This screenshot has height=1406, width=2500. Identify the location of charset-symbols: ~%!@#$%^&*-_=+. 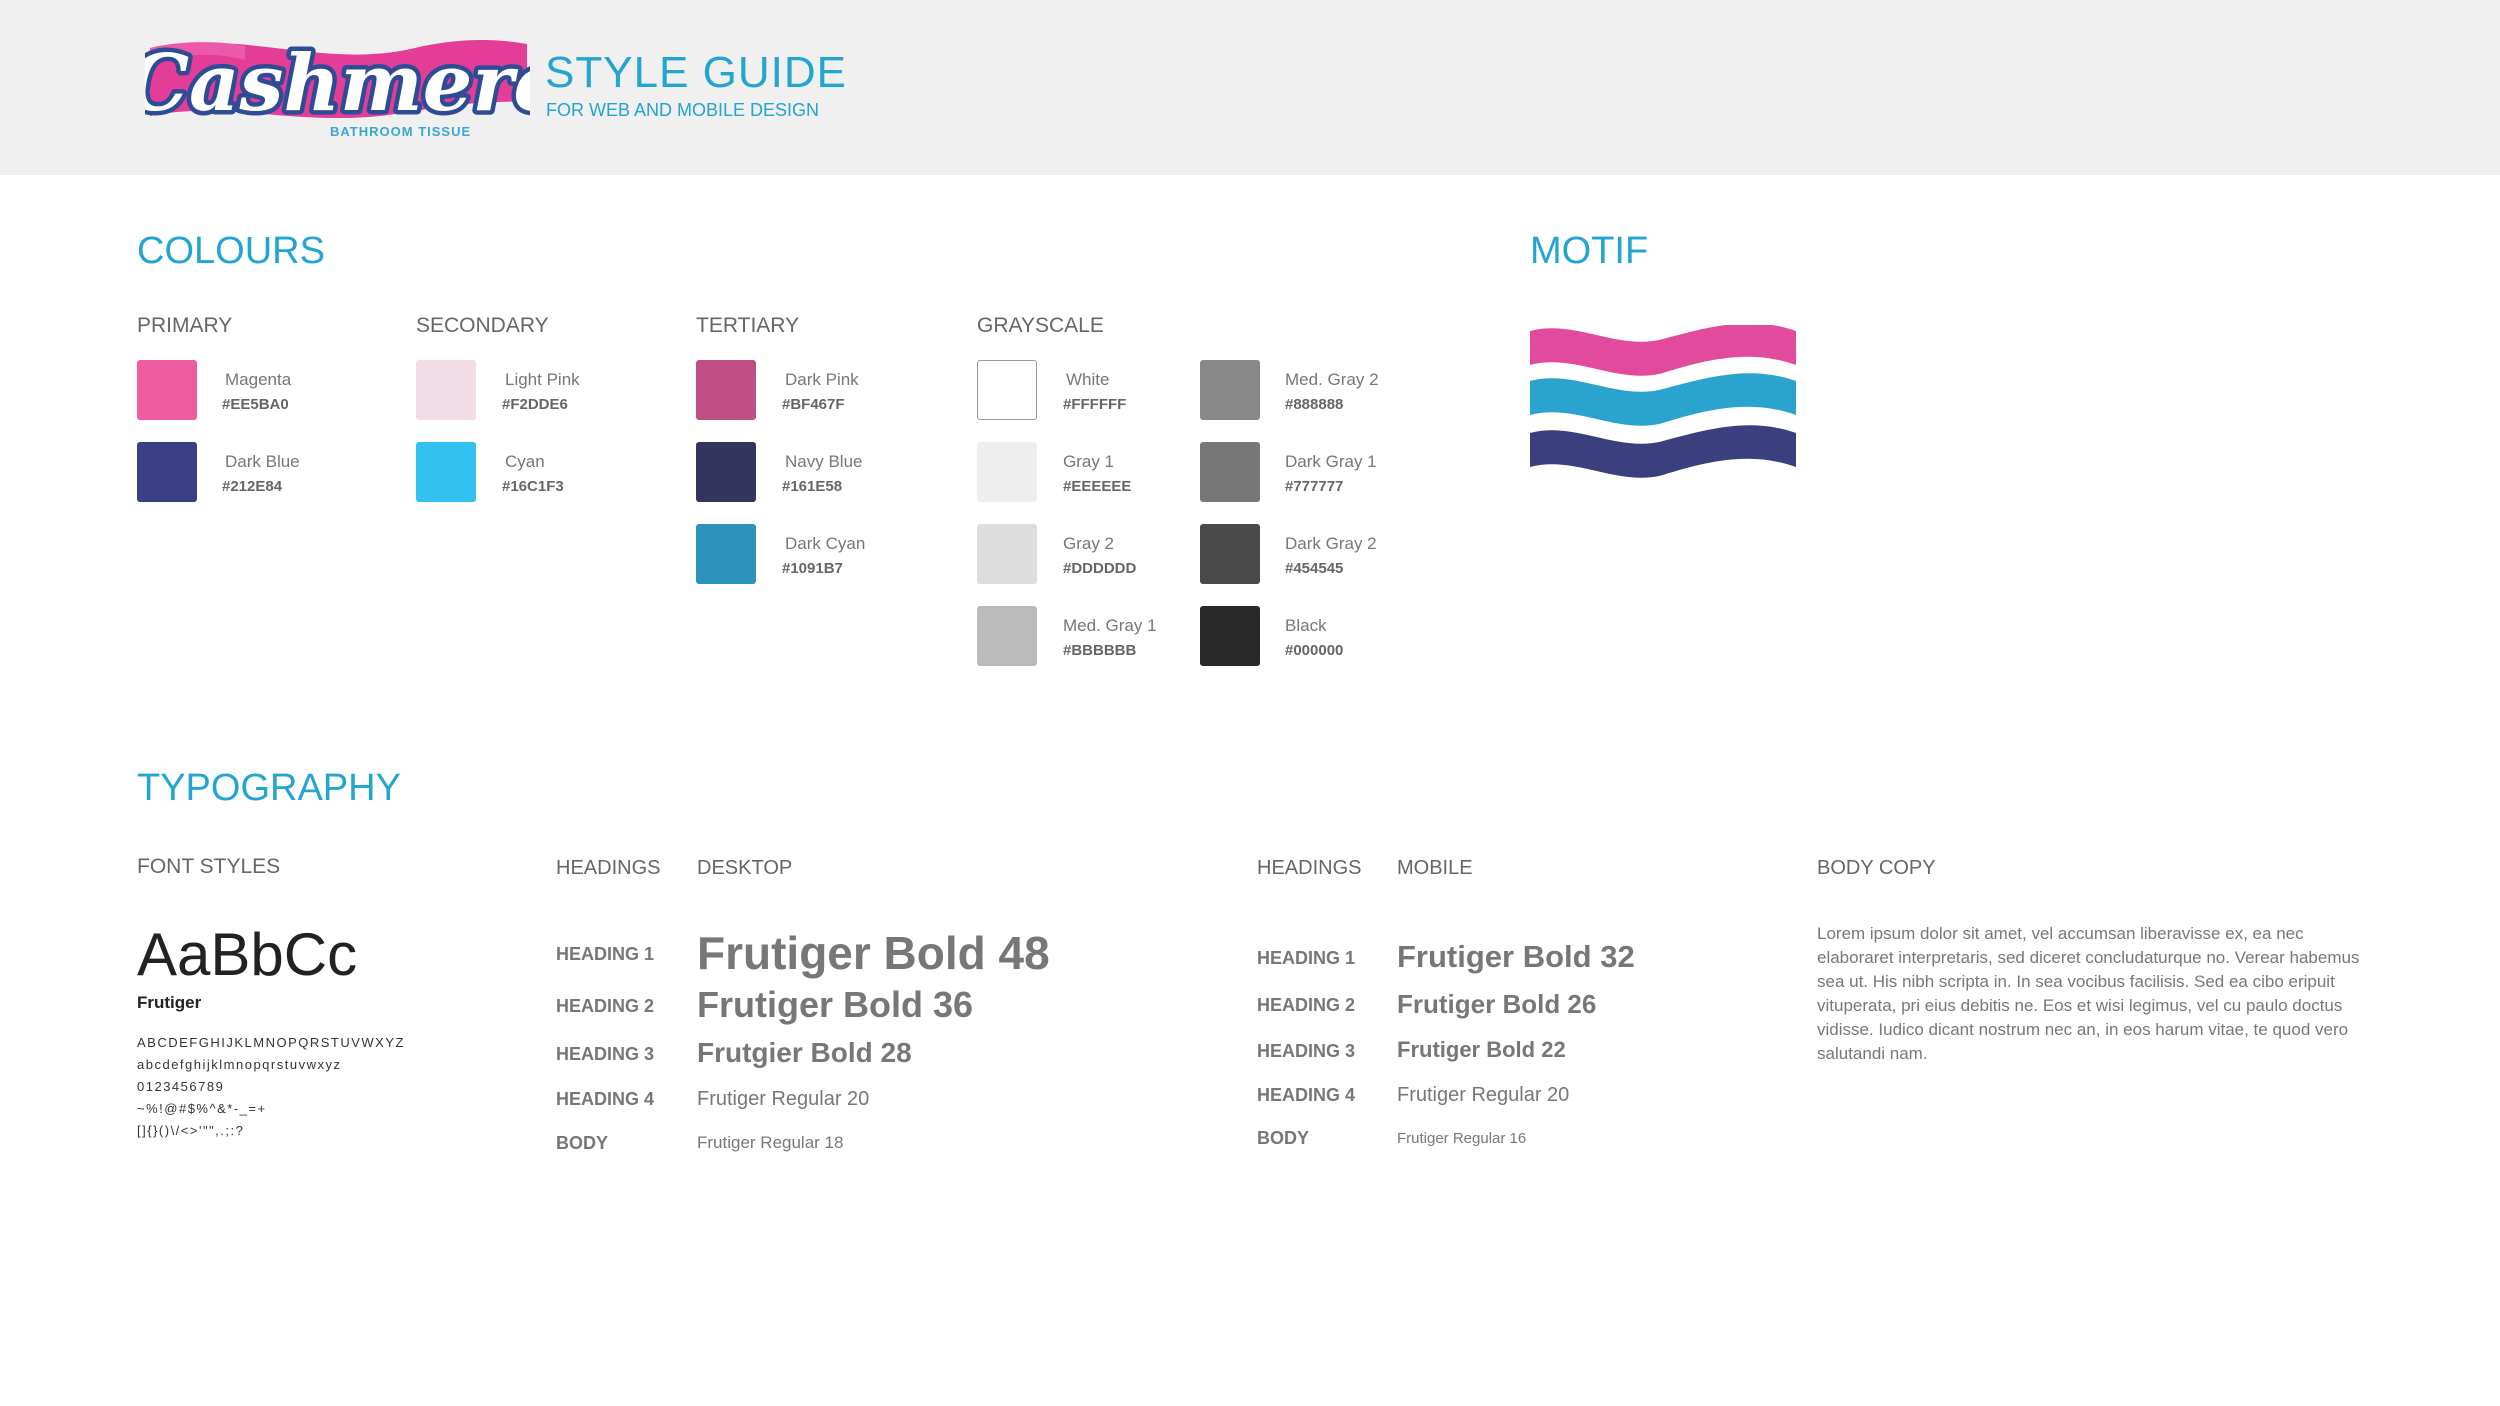
(202, 1108).